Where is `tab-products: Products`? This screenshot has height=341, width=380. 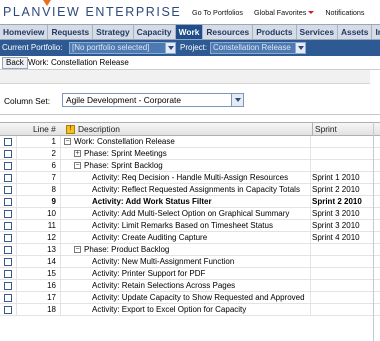
tab-products: Products is located at coordinates (275, 32).